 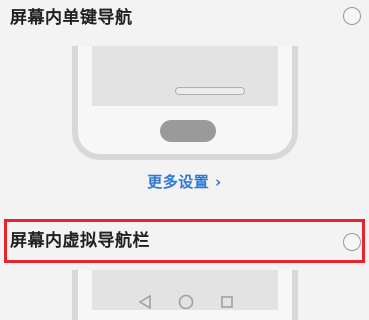 I want to click on option-label-virtual-nav: 屏幕内虚拟导航栏, so click(x=80, y=241).